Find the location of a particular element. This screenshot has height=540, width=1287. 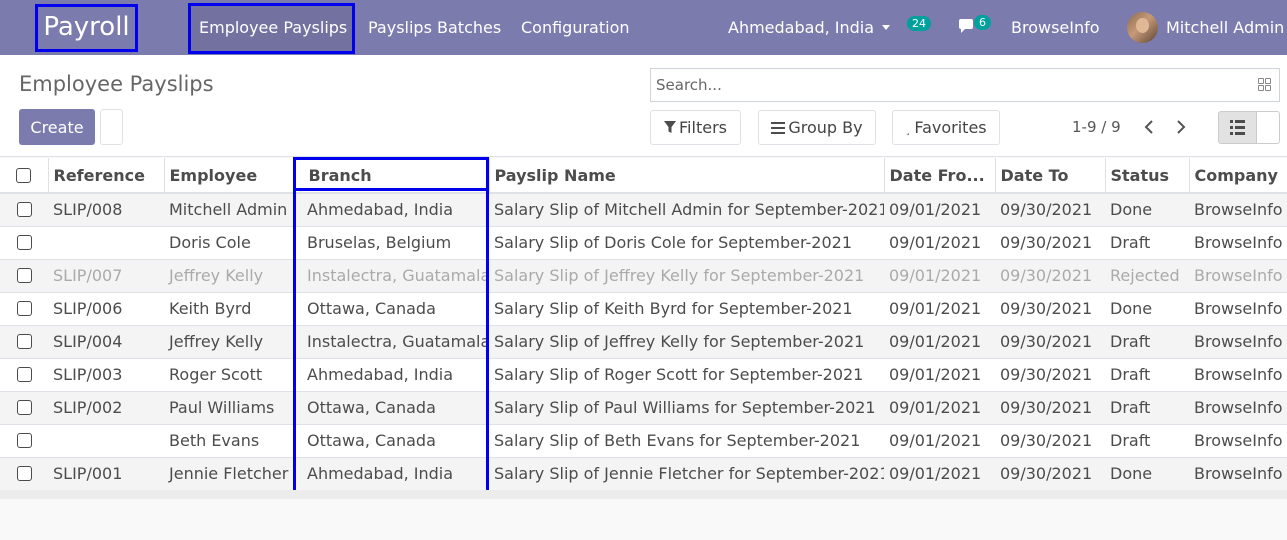

reference-cell: SLIP/004 is located at coordinates (106, 341).